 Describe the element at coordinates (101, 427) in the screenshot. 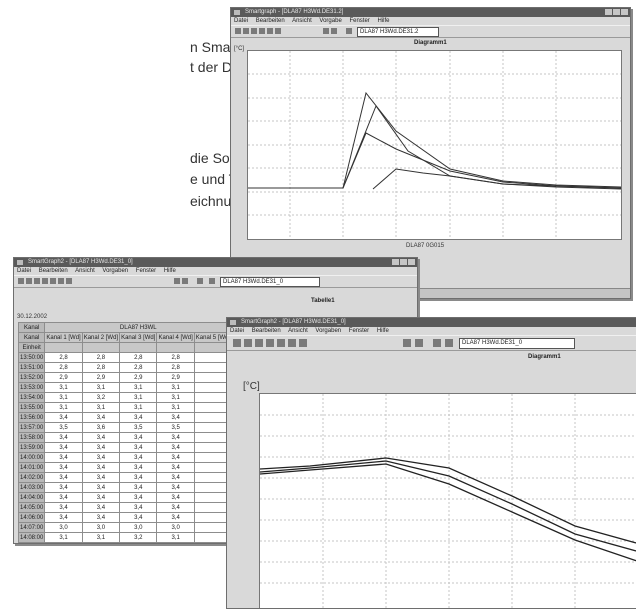

I see `value-cell: 3,6` at that location.